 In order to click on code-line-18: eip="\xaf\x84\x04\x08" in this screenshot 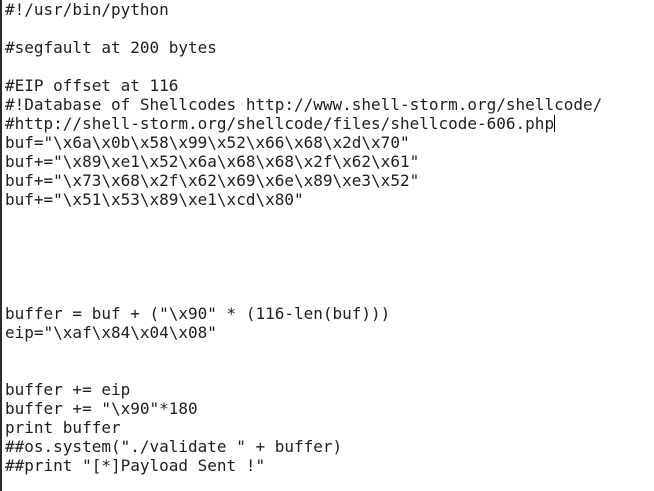, I will do `click(303, 332)`.